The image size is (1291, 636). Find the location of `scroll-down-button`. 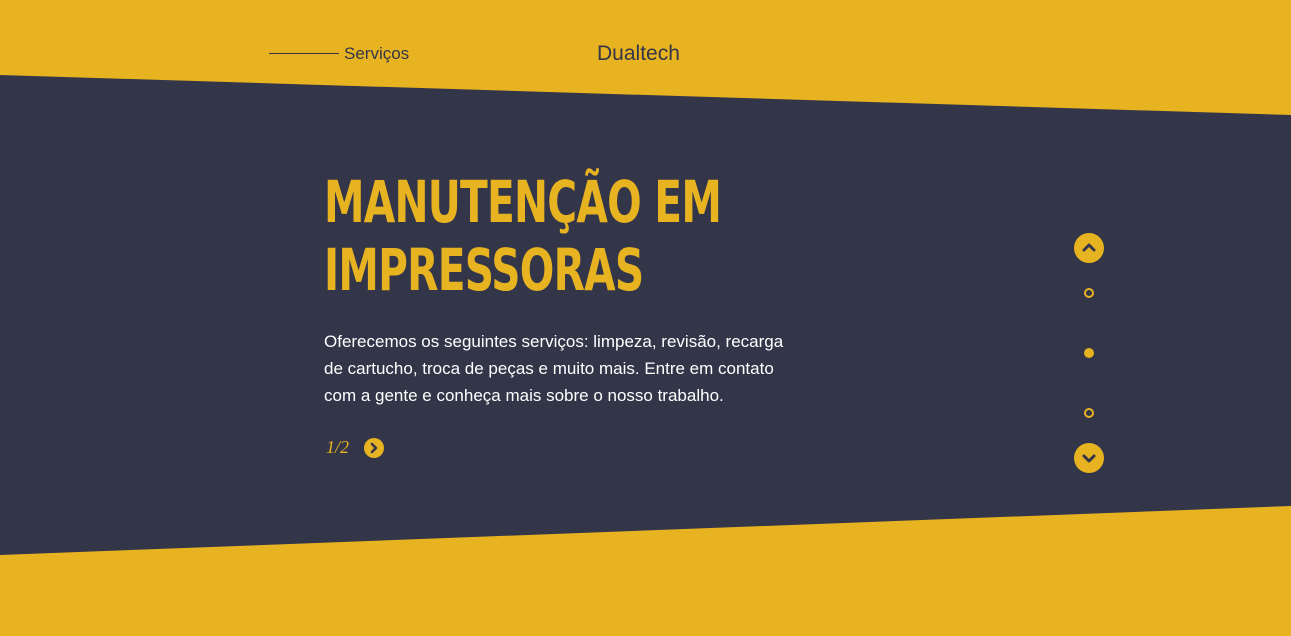

scroll-down-button is located at coordinates (1089, 458).